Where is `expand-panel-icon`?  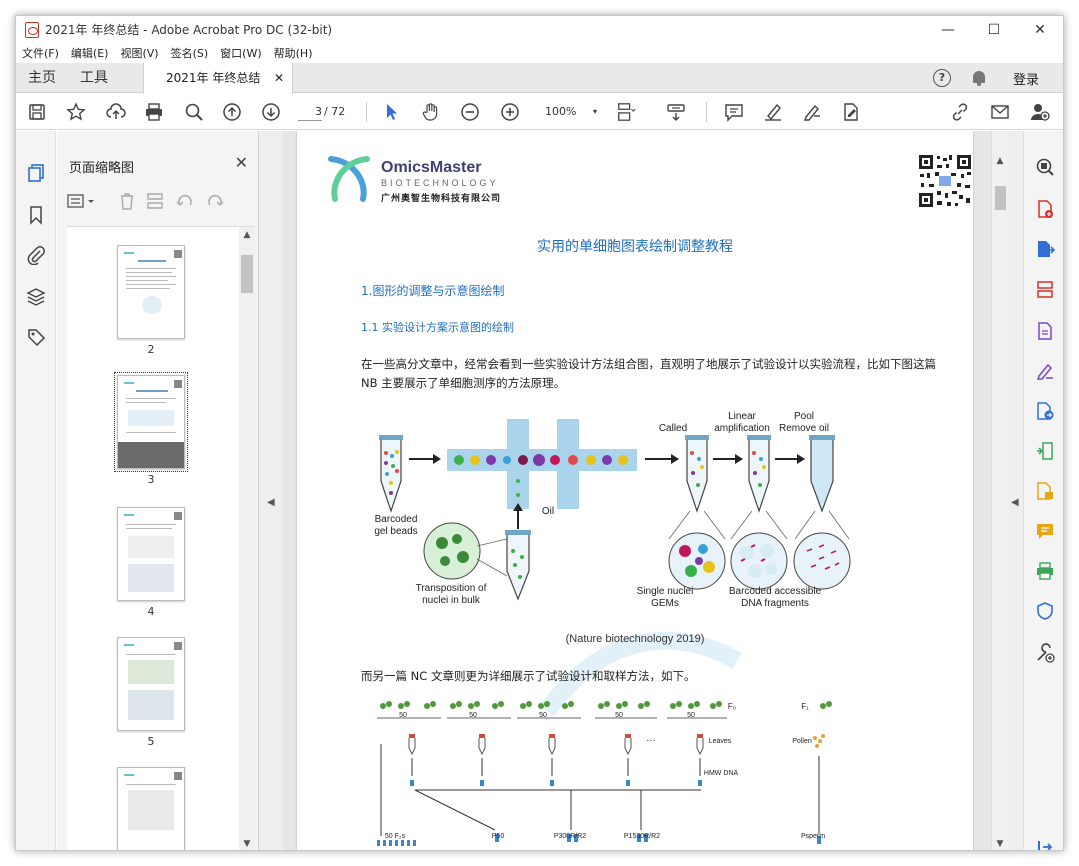
expand-panel-icon is located at coordinates (1045, 843).